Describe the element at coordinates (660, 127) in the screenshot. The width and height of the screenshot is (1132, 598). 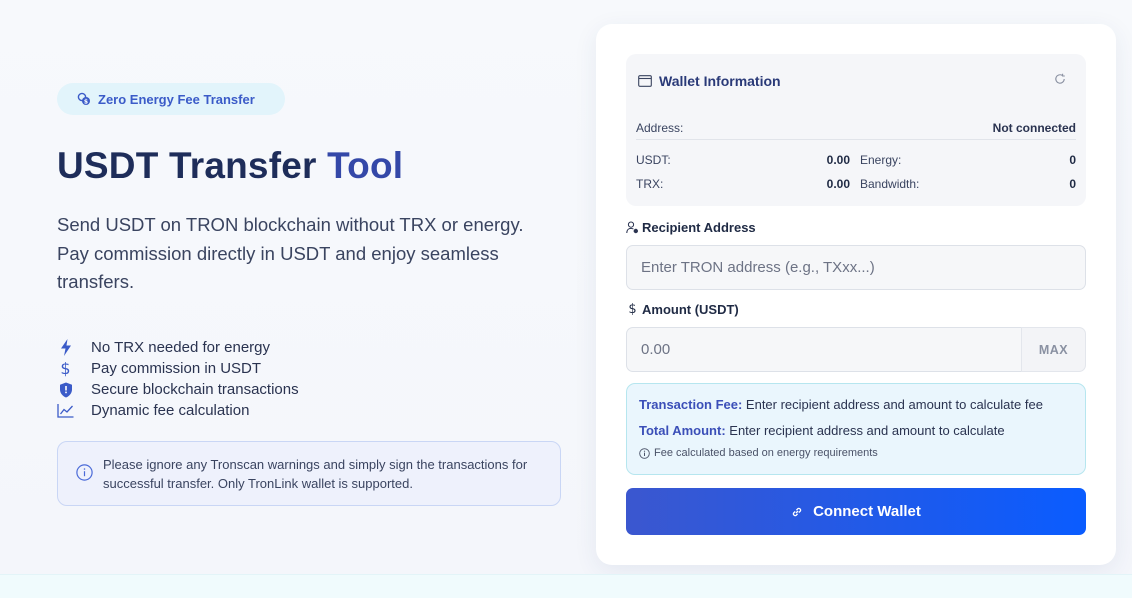
I see `address-label: Address:` at that location.